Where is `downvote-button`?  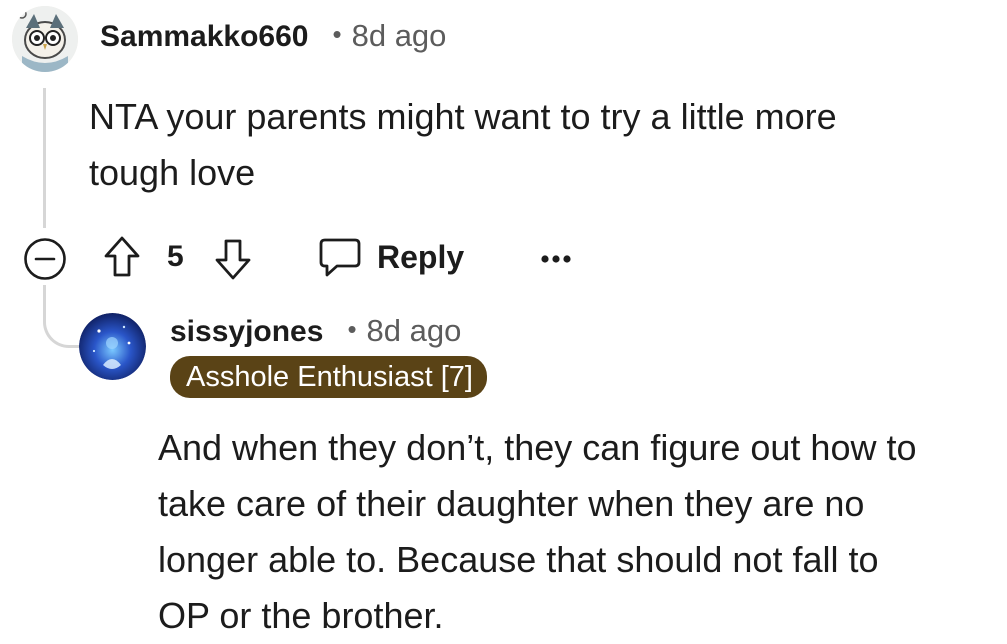 downvote-button is located at coordinates (233, 259).